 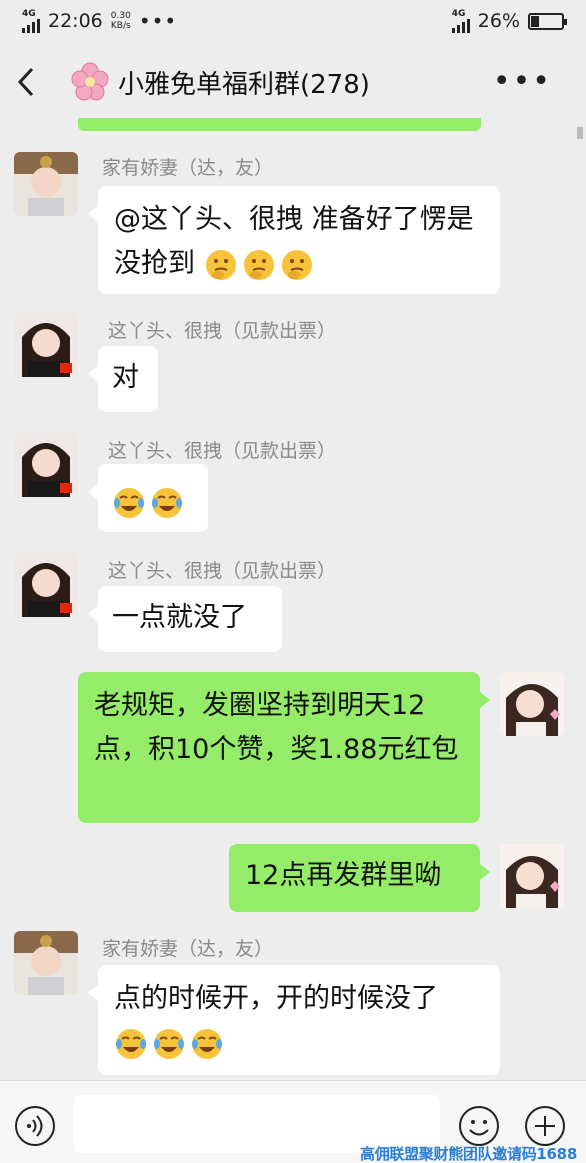 I want to click on message-text: 对, so click(x=125, y=377).